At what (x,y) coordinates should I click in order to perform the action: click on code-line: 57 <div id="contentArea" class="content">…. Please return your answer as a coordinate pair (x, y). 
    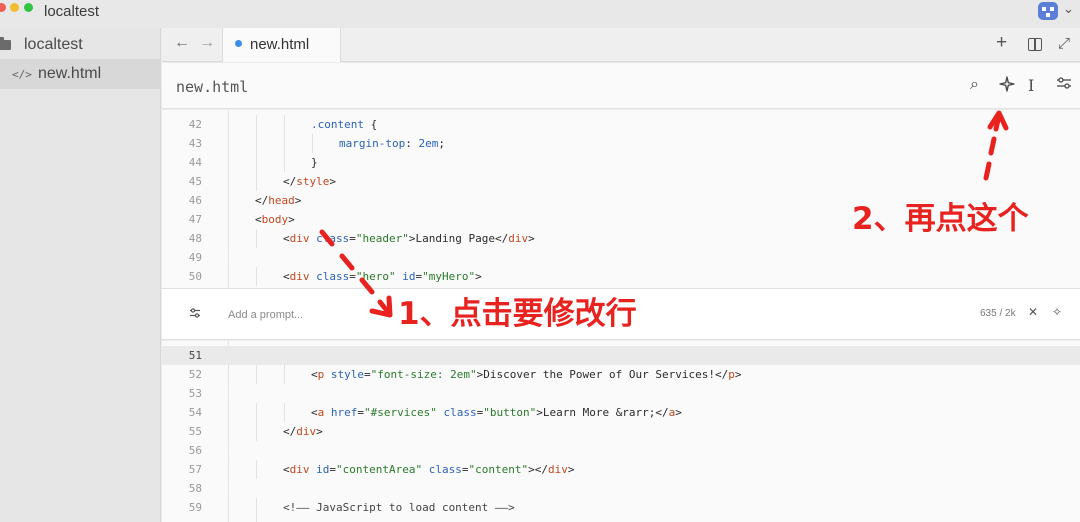
    Looking at the image, I should click on (621, 469).